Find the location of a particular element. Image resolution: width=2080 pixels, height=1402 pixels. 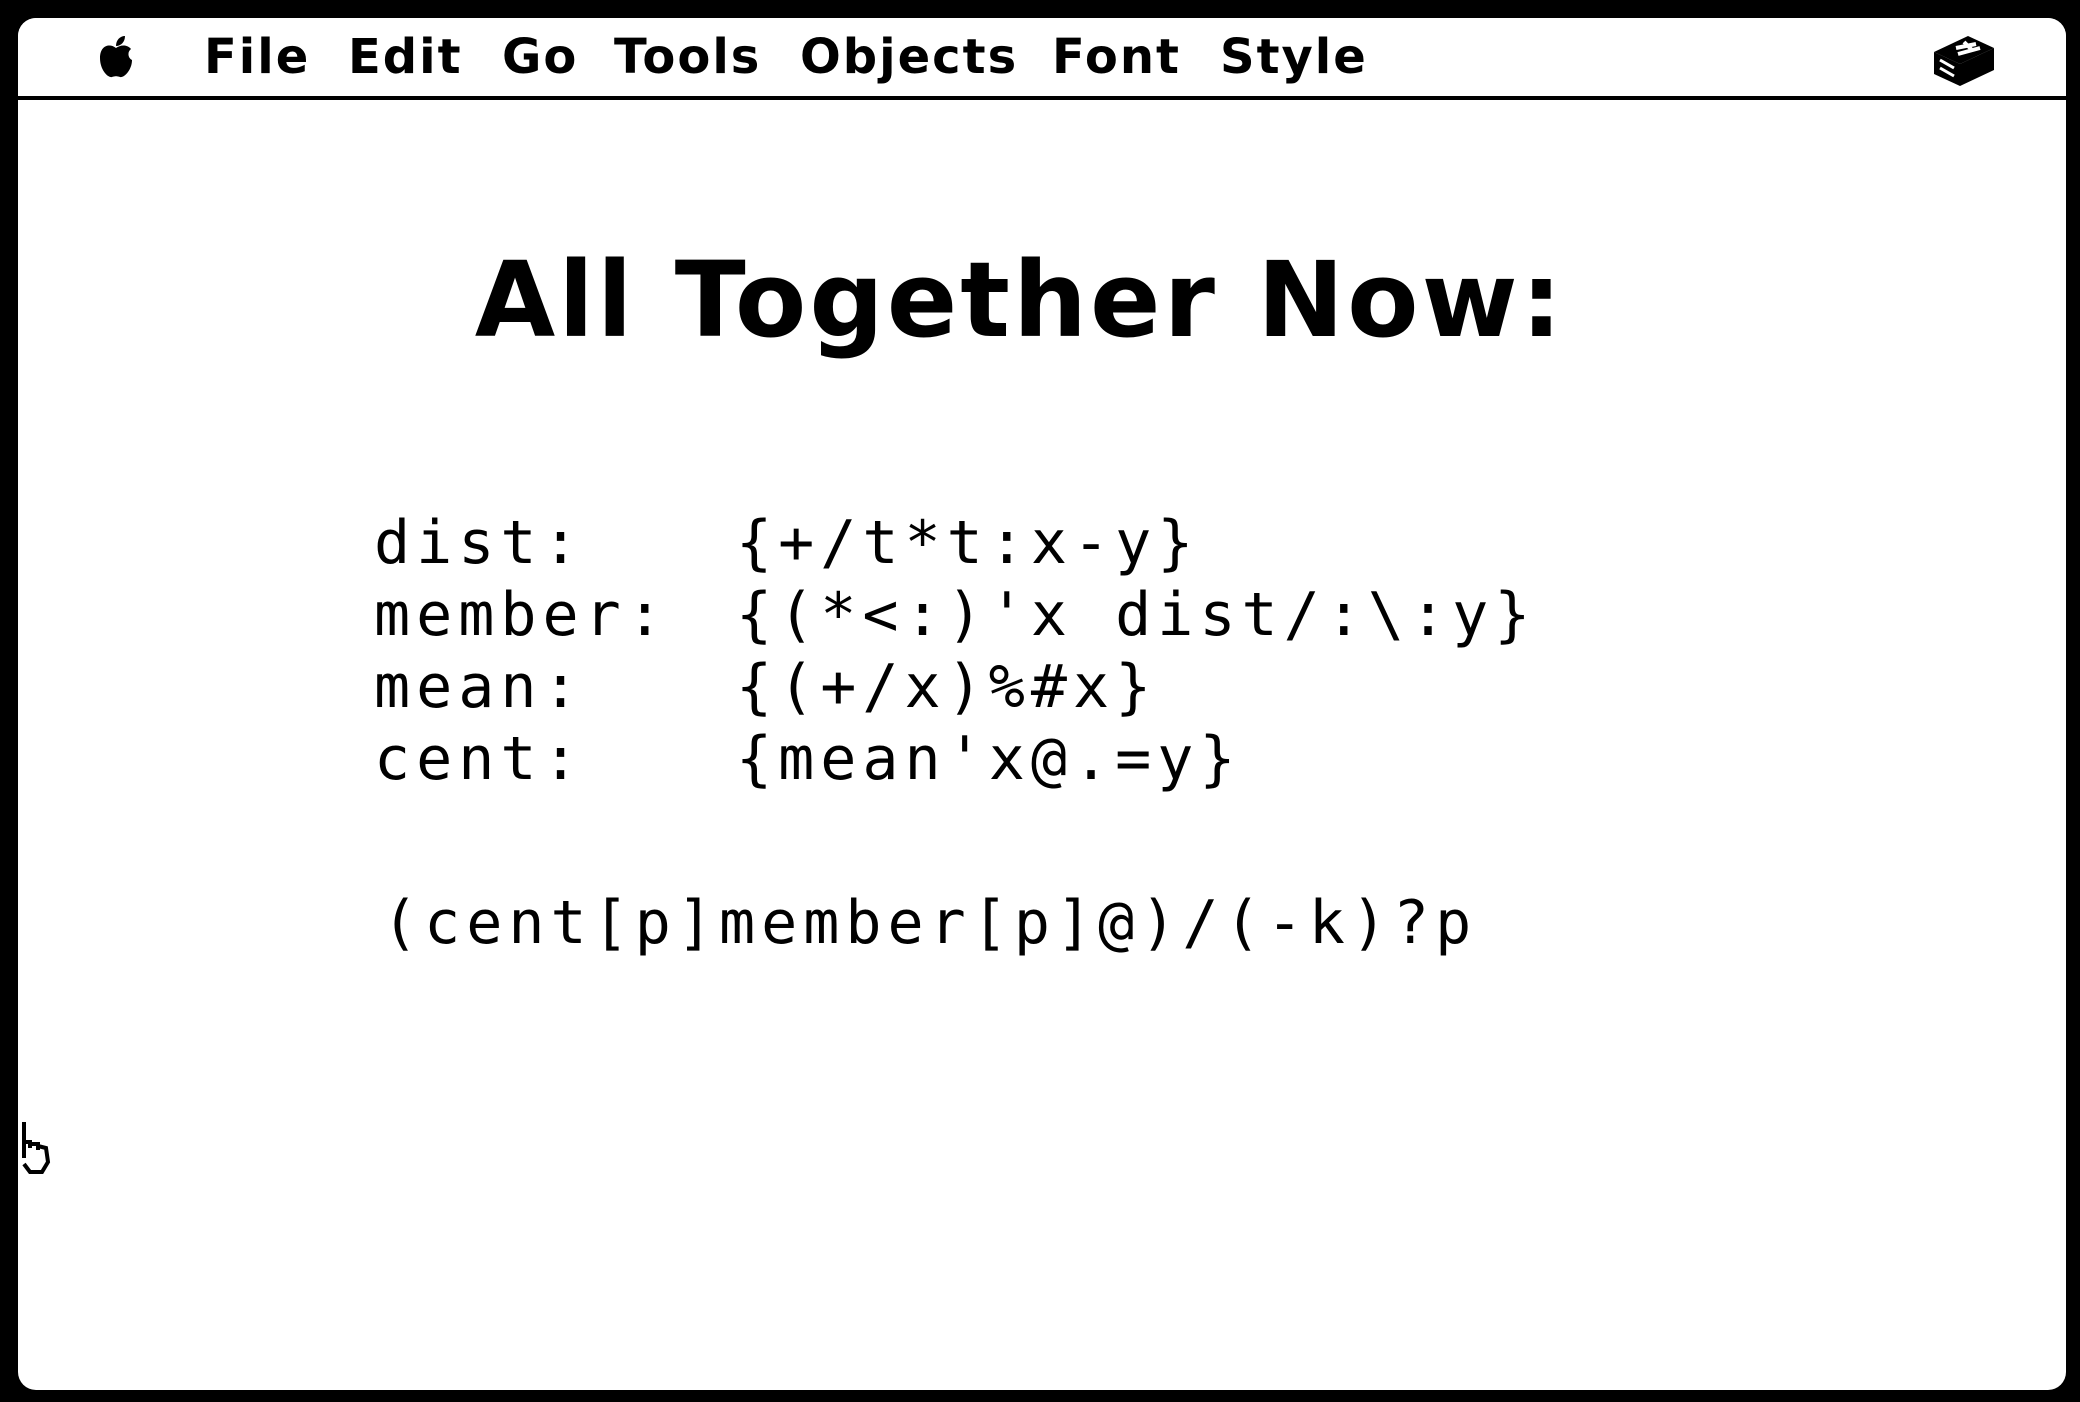

menu-objects: Objects is located at coordinates (909, 57).